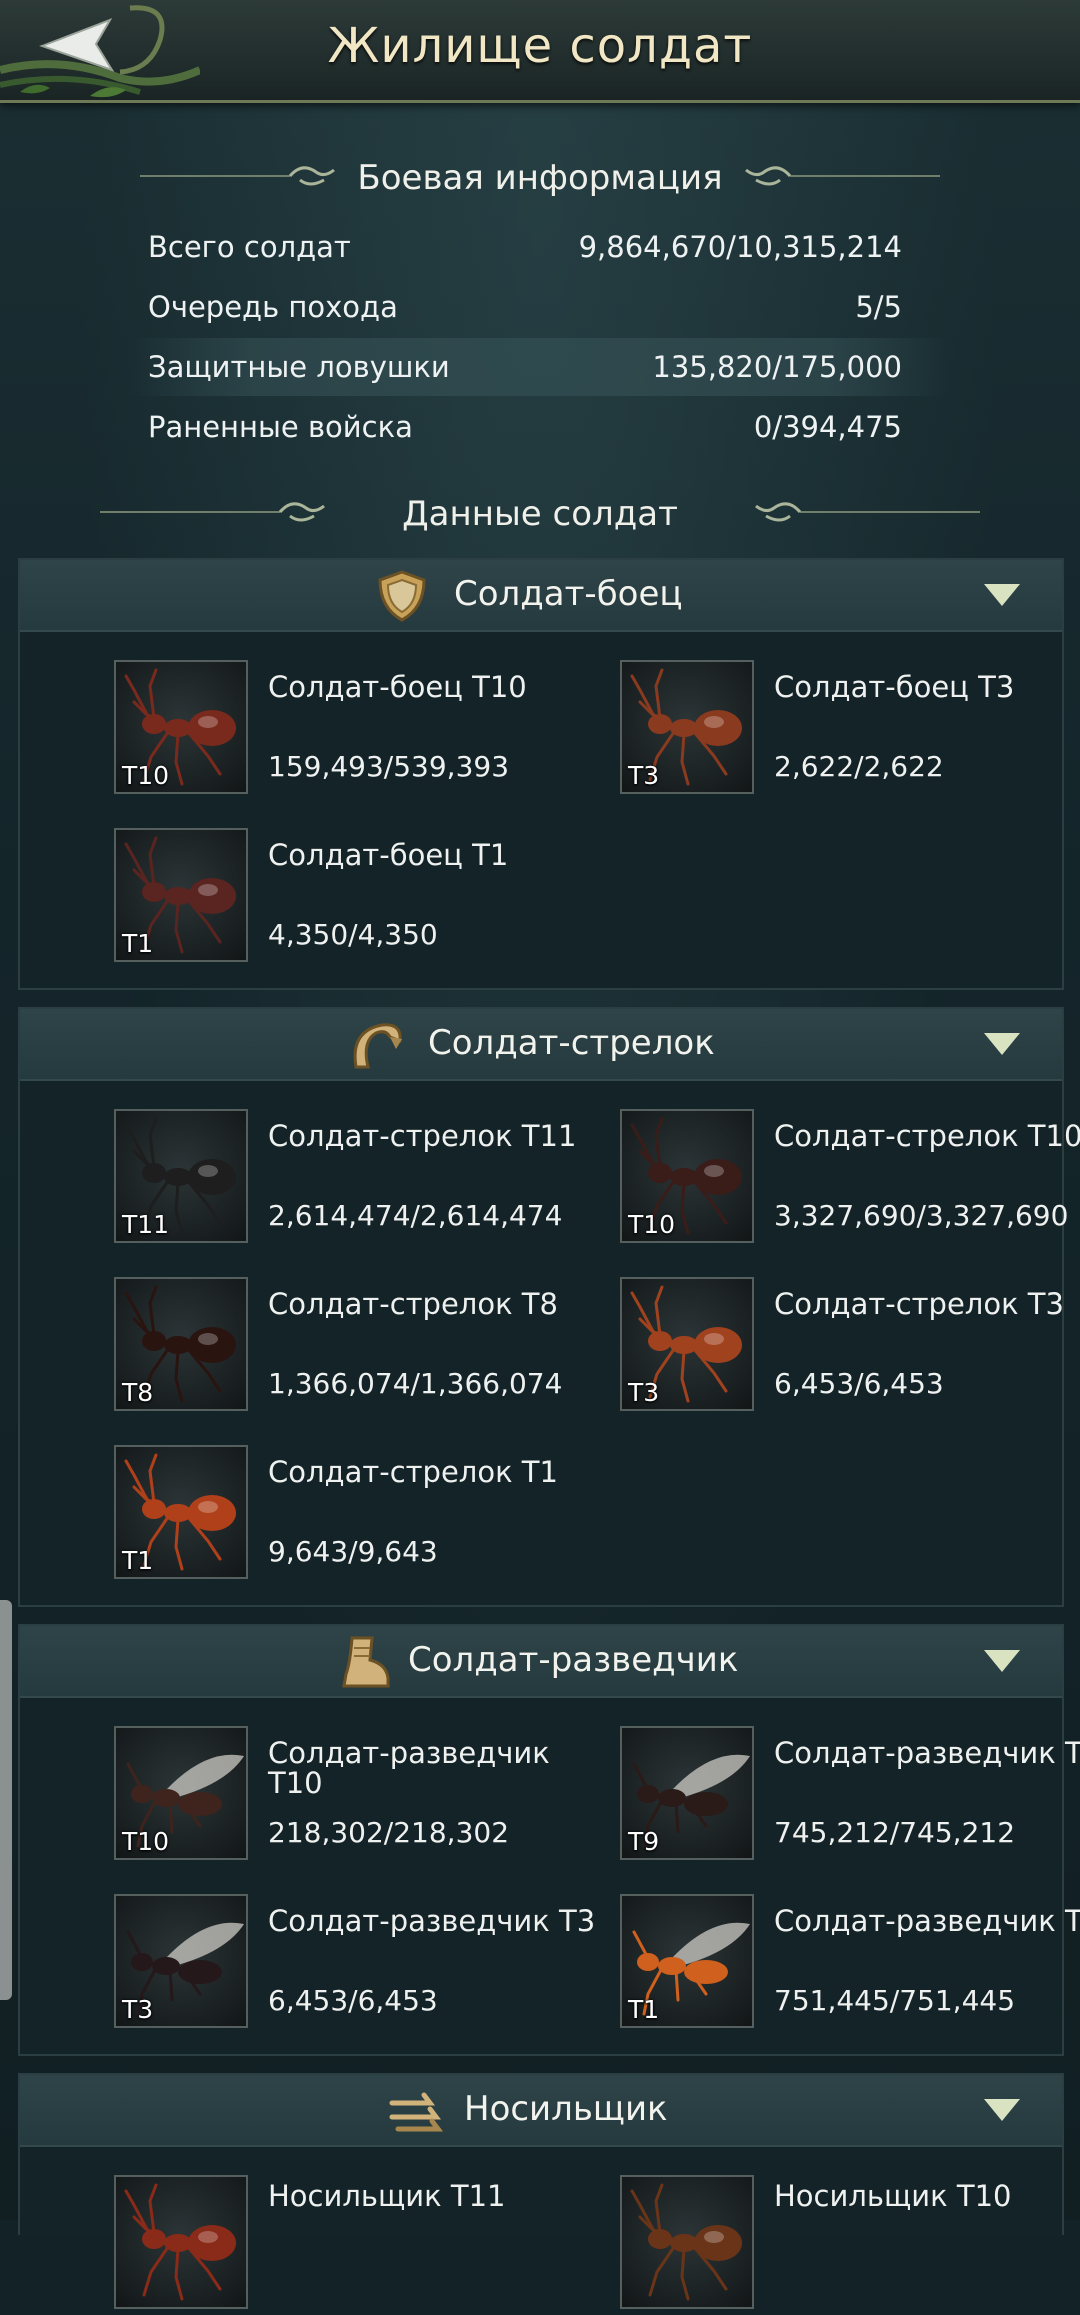  What do you see at coordinates (146, 1224) in the screenshot?
I see `tier-badge: T11` at bounding box center [146, 1224].